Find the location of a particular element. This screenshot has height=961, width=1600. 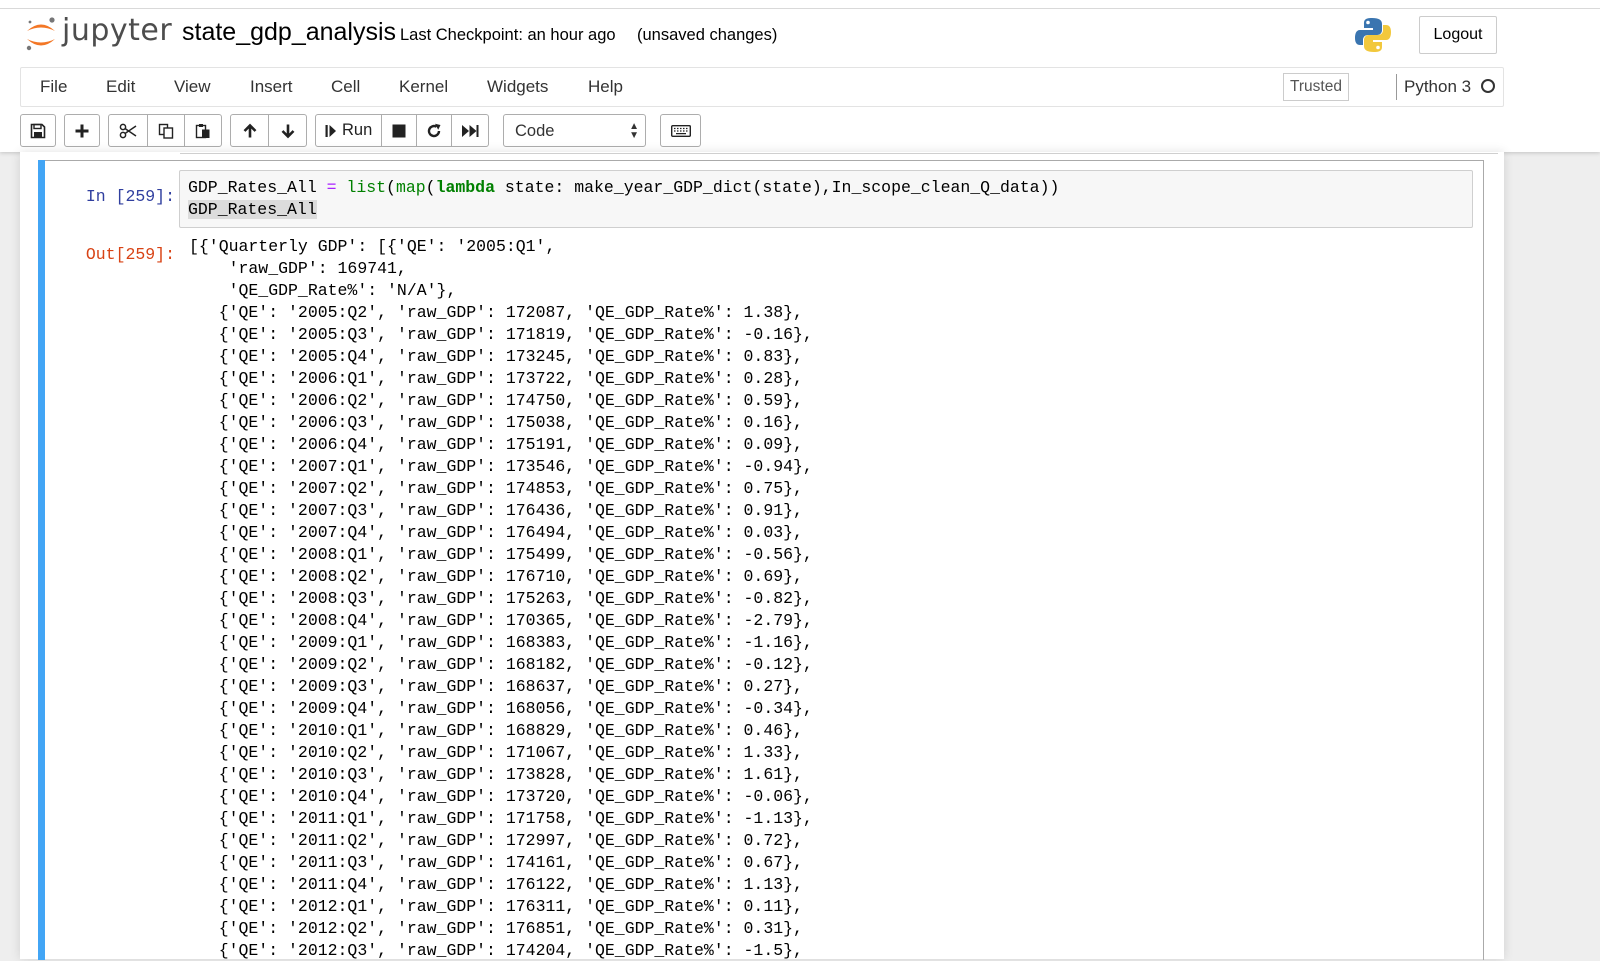

run-icon is located at coordinates (330, 130).